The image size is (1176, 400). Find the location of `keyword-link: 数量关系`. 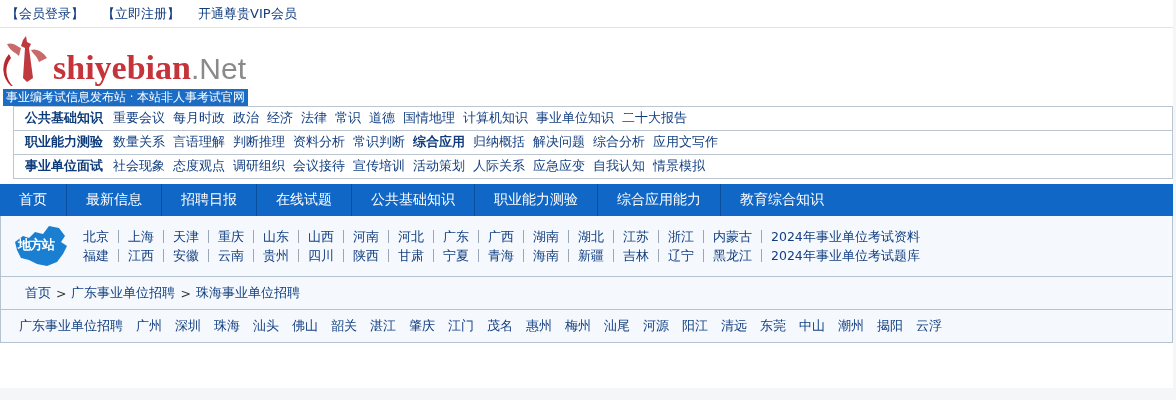

keyword-link: 数量关系 is located at coordinates (139, 142).